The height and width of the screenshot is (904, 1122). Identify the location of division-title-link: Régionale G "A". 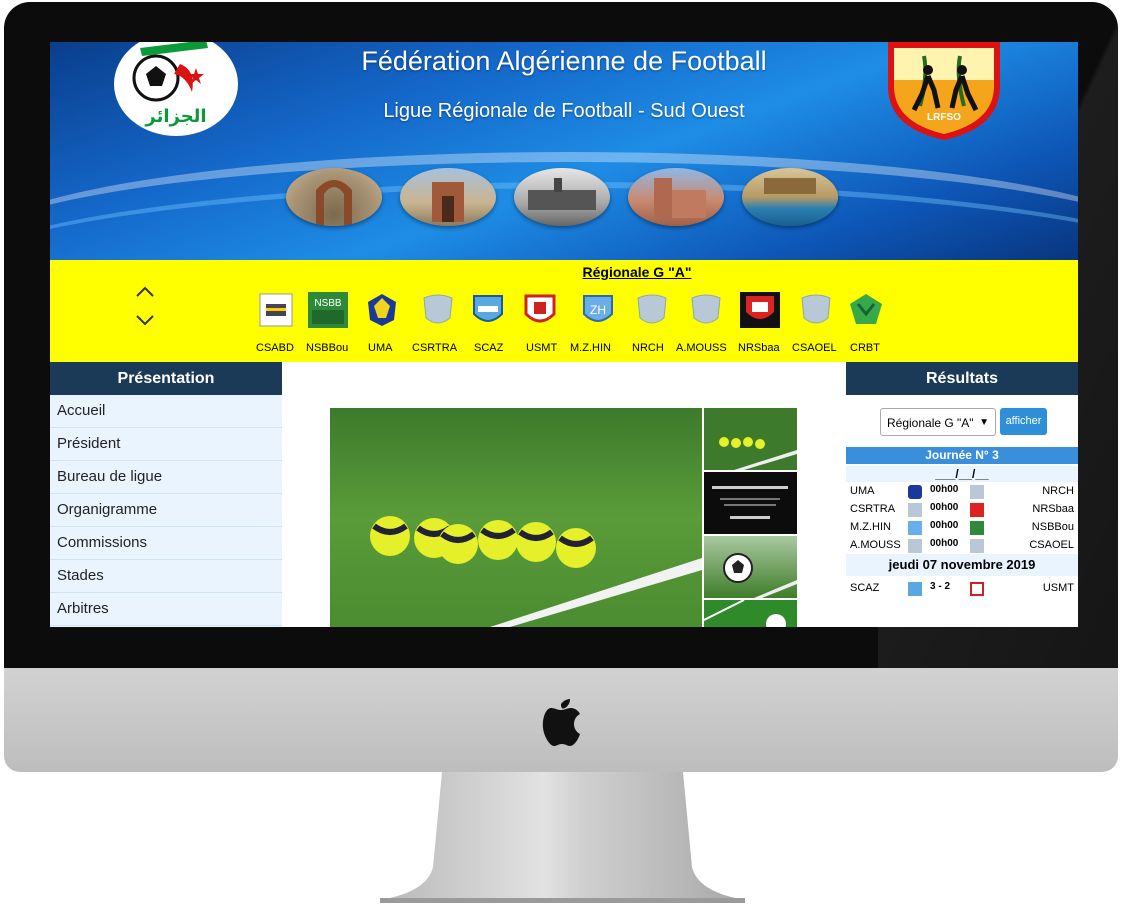
(564, 272).